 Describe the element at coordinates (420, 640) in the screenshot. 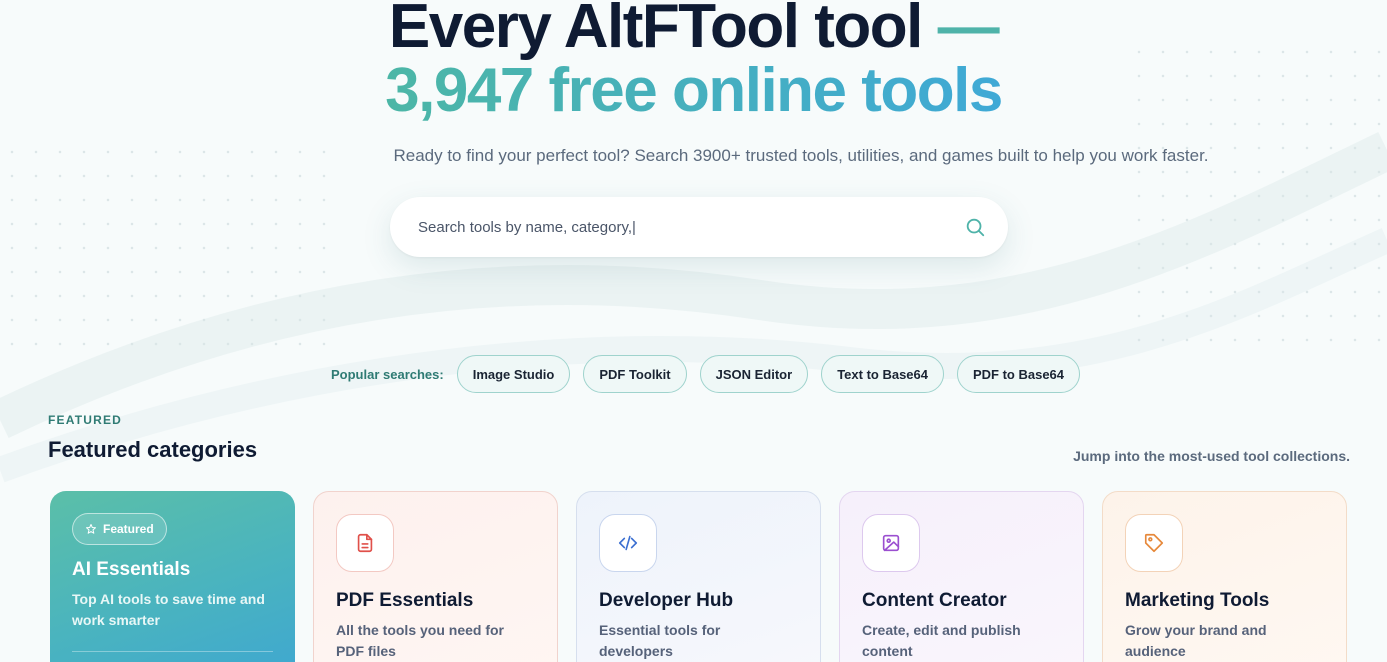

I see `card-description: All the tools you need for PDF files` at that location.